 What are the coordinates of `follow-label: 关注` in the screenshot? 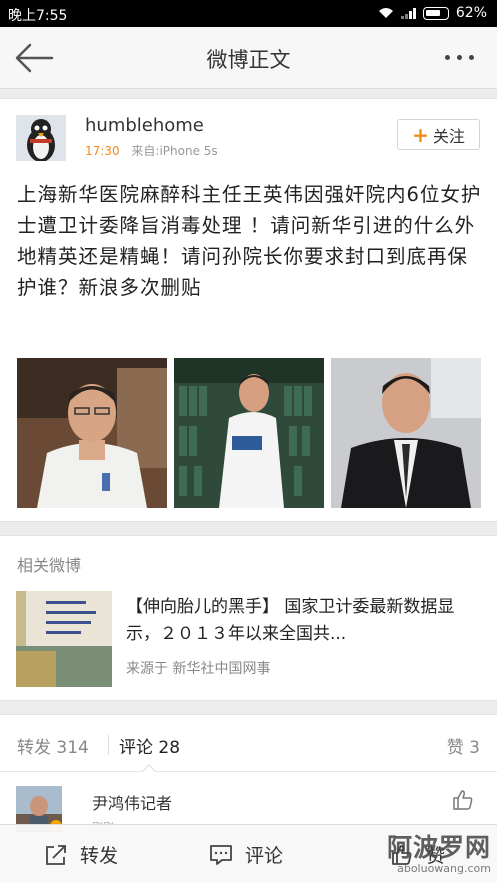 It's located at (448, 136).